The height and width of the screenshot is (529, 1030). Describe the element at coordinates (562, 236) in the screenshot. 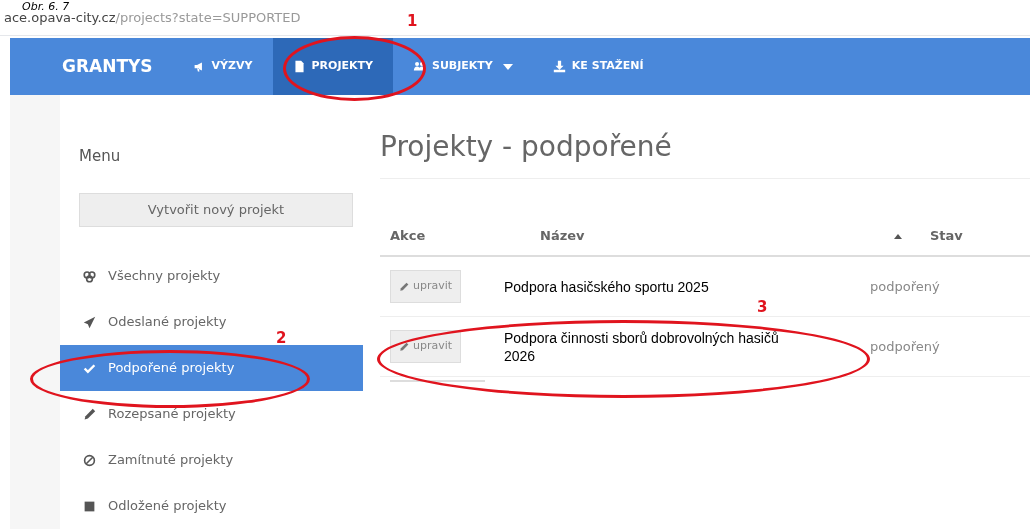

I see `column-header: Název` at that location.